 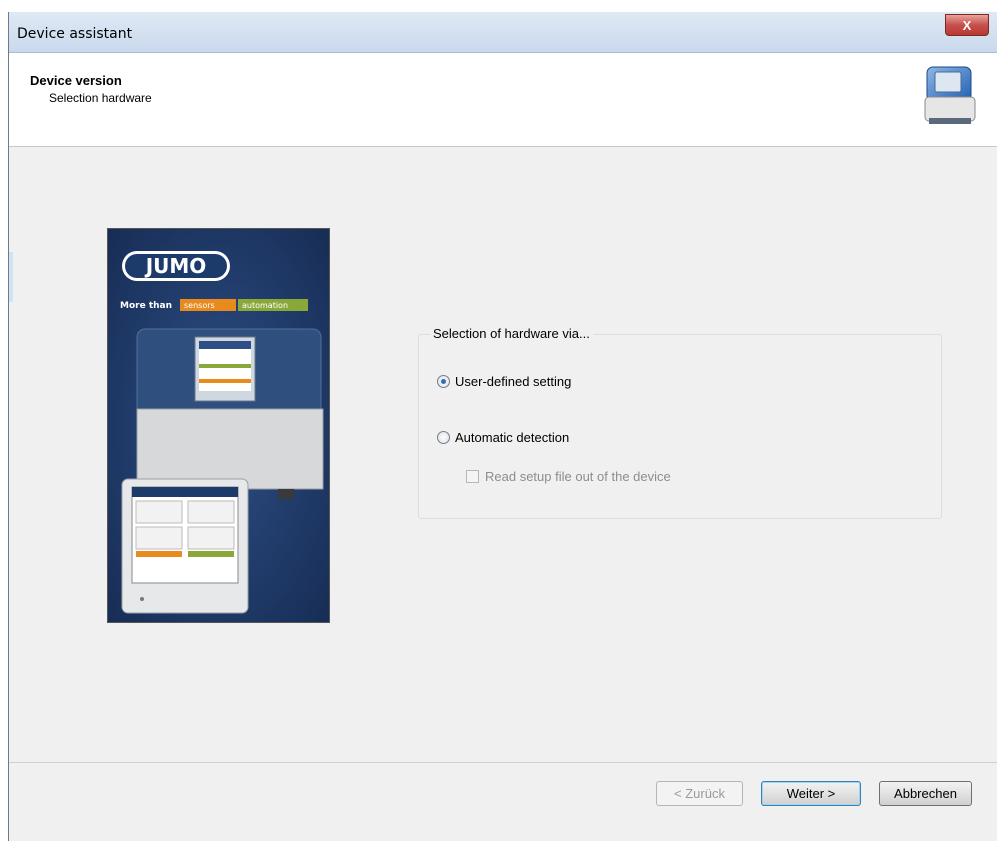 I want to click on checkbox-box, so click(x=472, y=476).